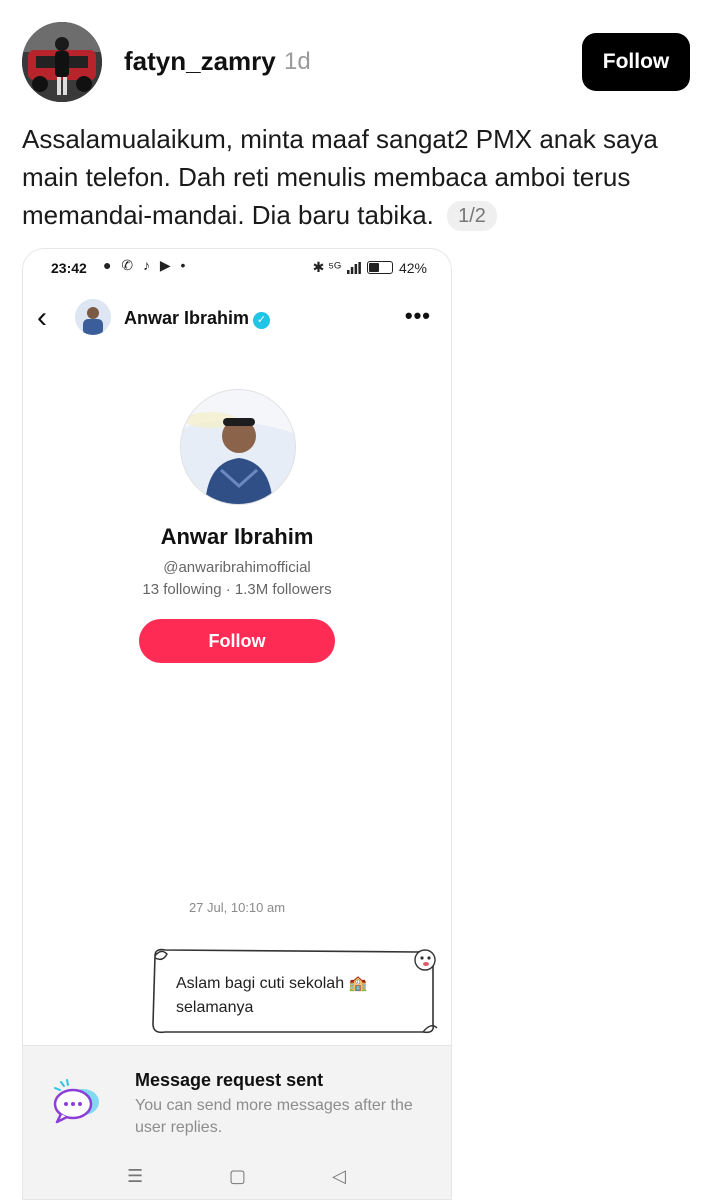  I want to click on profile-photo, so click(238, 447).